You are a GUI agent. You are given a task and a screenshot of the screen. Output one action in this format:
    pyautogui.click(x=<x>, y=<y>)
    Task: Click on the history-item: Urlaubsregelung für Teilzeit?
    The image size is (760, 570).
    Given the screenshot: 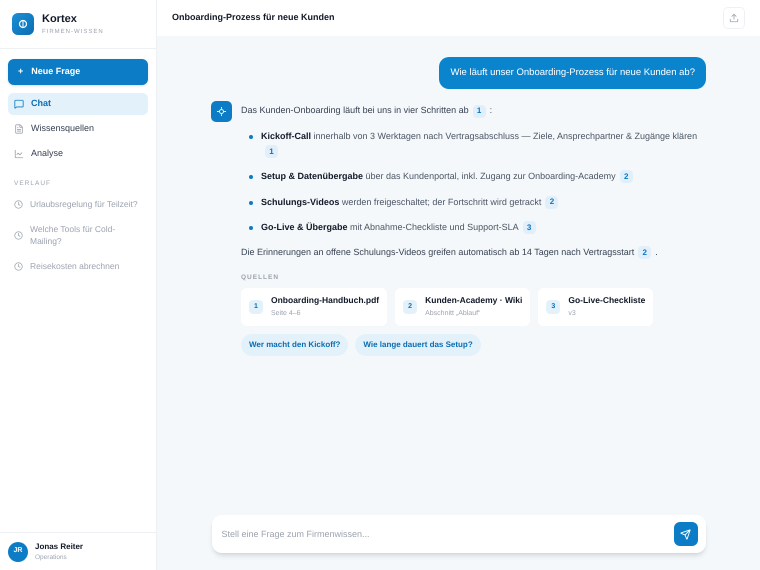 What is the action you would take?
    pyautogui.click(x=78, y=204)
    